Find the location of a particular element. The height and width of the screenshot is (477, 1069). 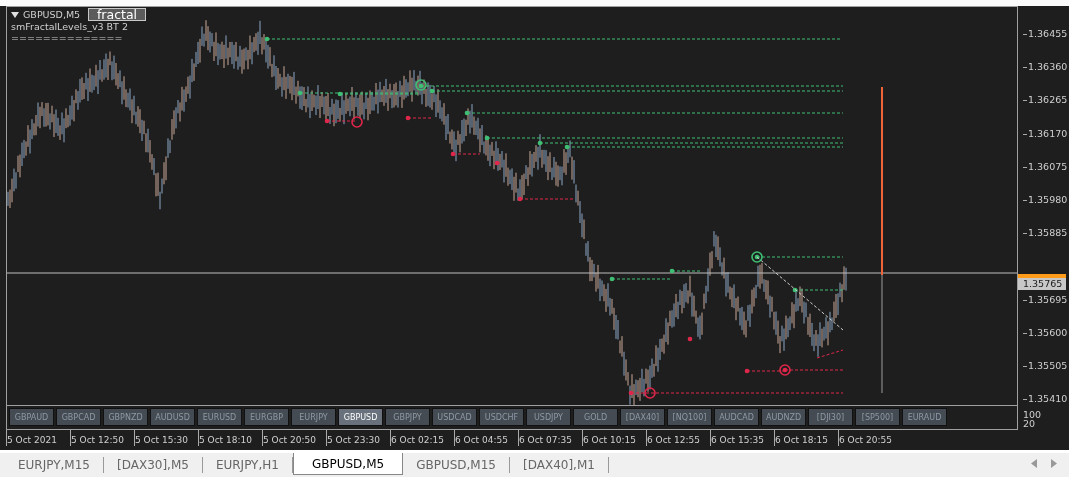

symbol-button: GBPNZD is located at coordinates (125, 417).